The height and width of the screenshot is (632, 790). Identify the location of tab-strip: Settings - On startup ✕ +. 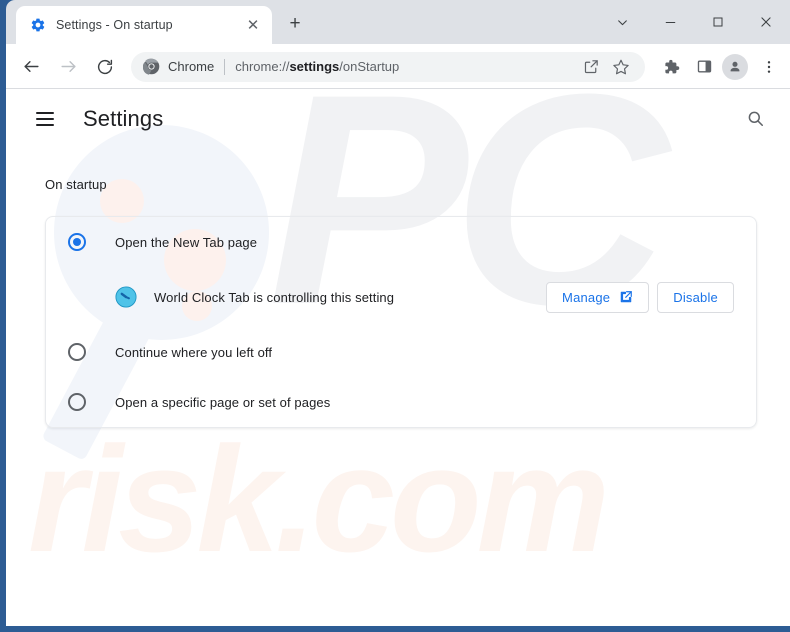
(398, 22).